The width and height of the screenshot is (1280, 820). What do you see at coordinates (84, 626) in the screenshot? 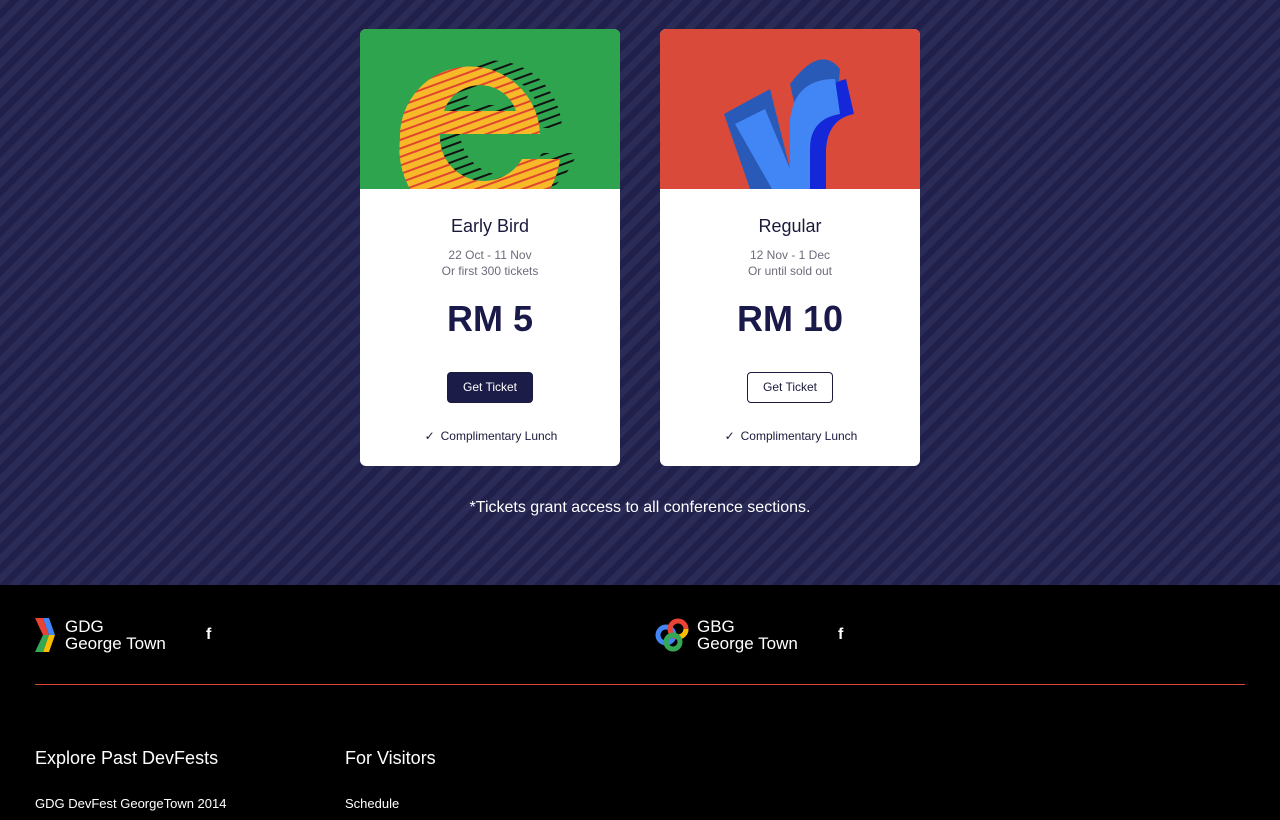
I see `brand-line-1: GDG` at bounding box center [84, 626].